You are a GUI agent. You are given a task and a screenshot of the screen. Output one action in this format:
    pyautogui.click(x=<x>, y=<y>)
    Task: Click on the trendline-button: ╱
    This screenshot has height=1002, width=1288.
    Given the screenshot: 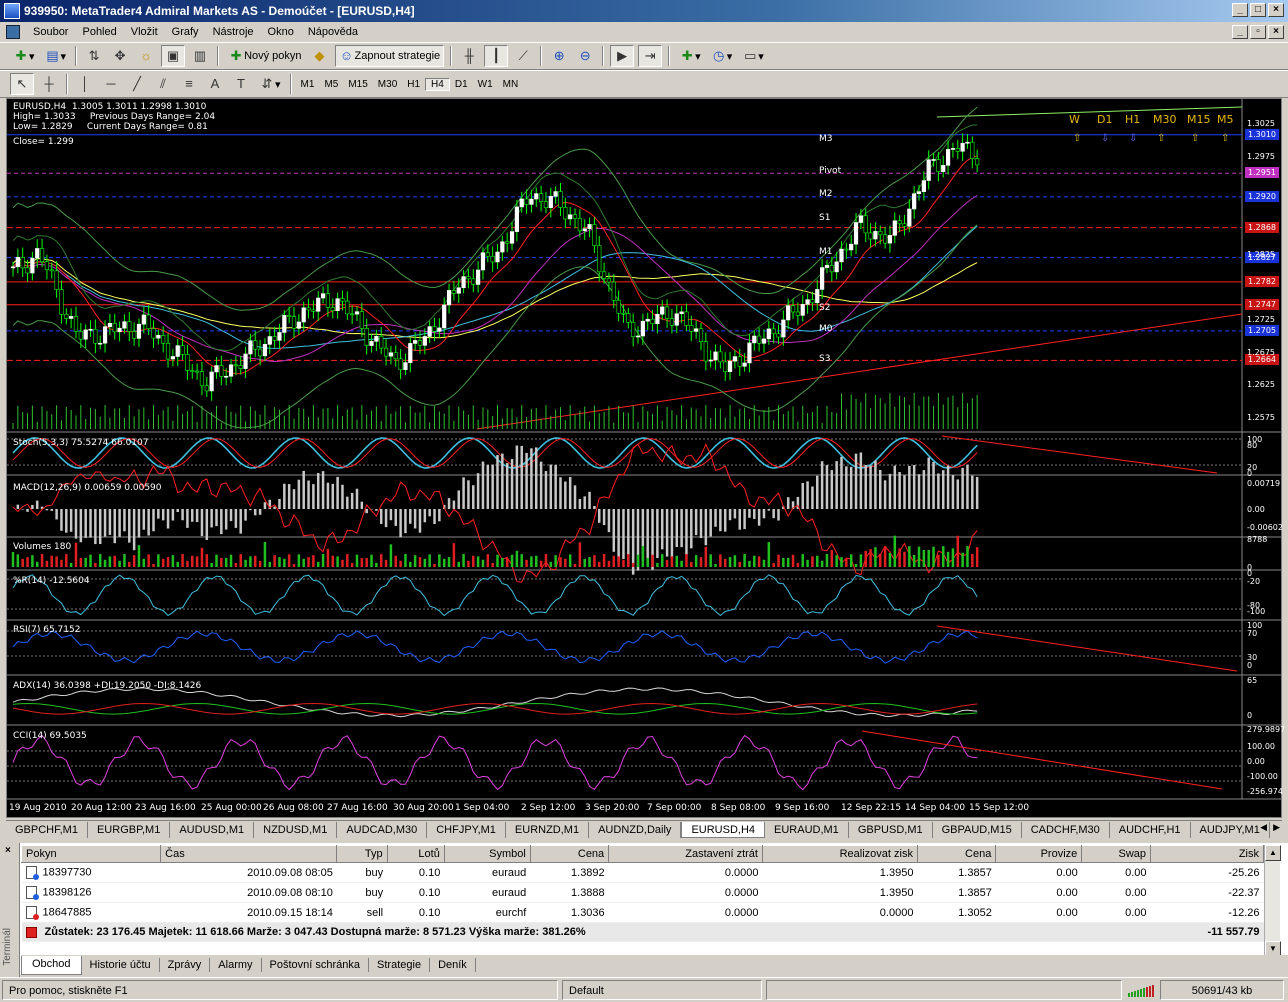 What is the action you would take?
    pyautogui.click(x=137, y=84)
    